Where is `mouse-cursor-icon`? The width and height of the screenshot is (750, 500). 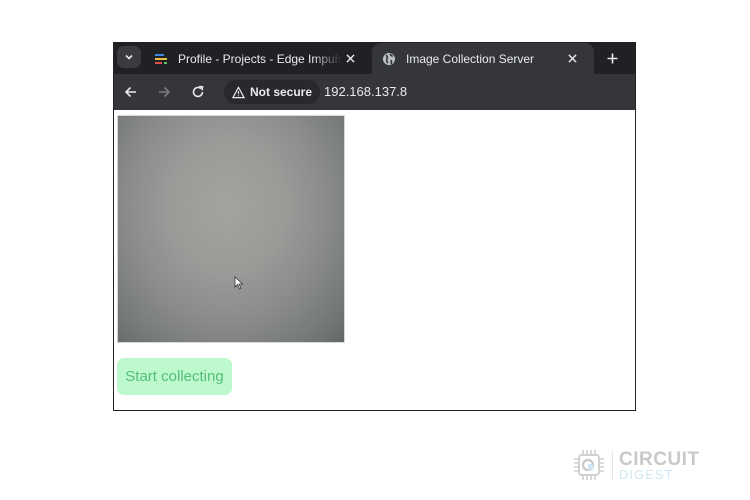
mouse-cursor-icon is located at coordinates (239, 283).